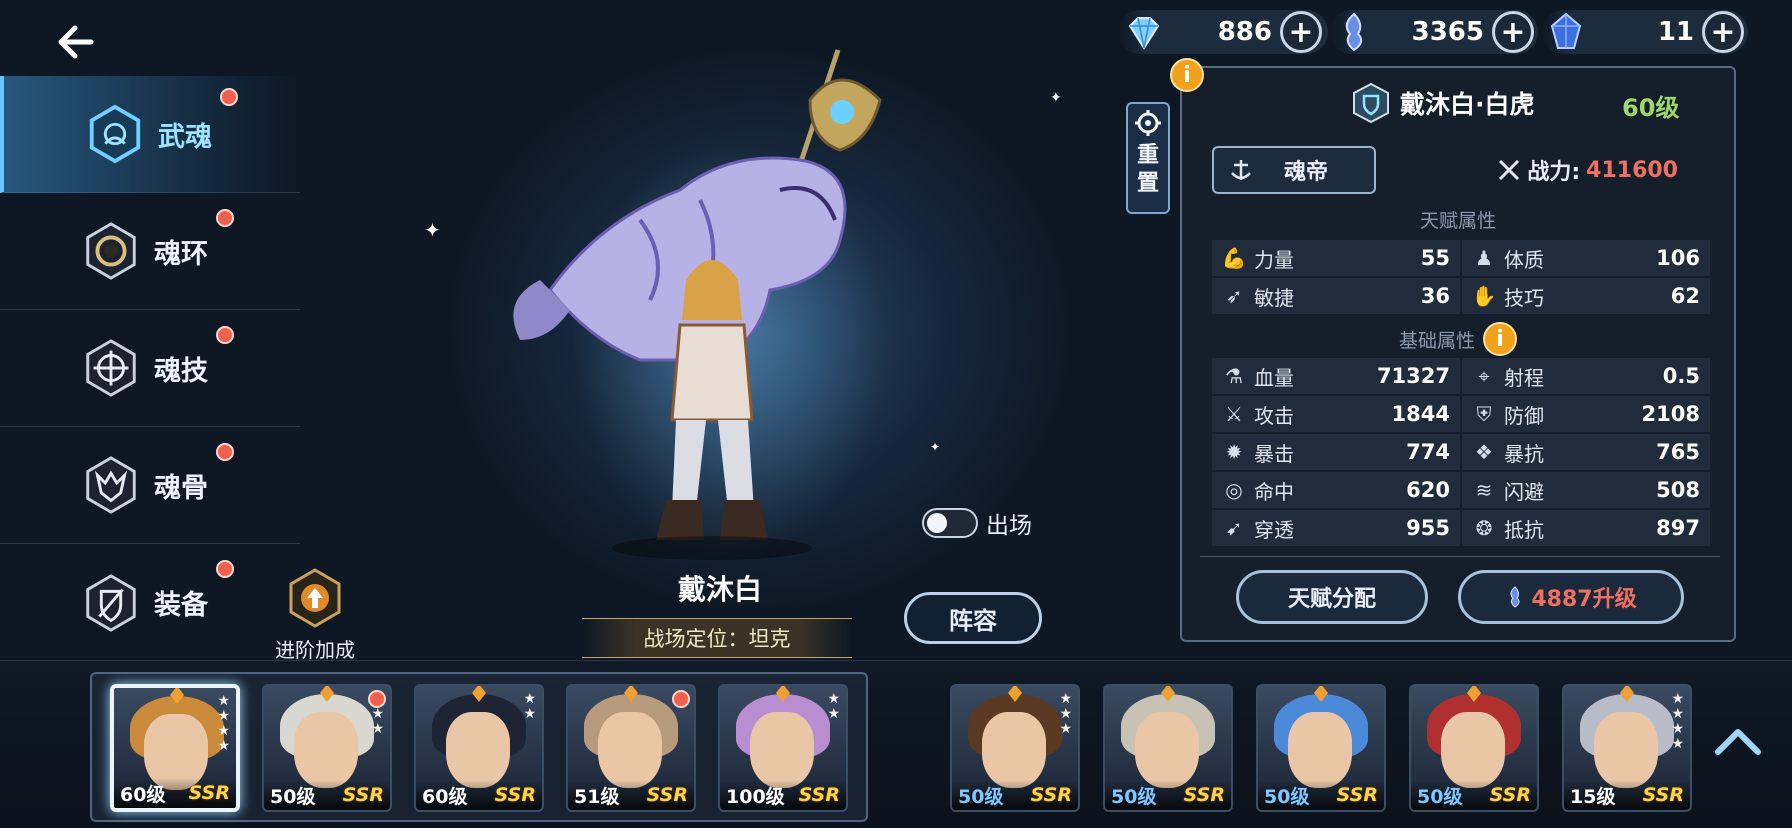 This screenshot has width=1792, height=828. What do you see at coordinates (1484, 296) in the screenshot?
I see `skill-icon: ✋` at bounding box center [1484, 296].